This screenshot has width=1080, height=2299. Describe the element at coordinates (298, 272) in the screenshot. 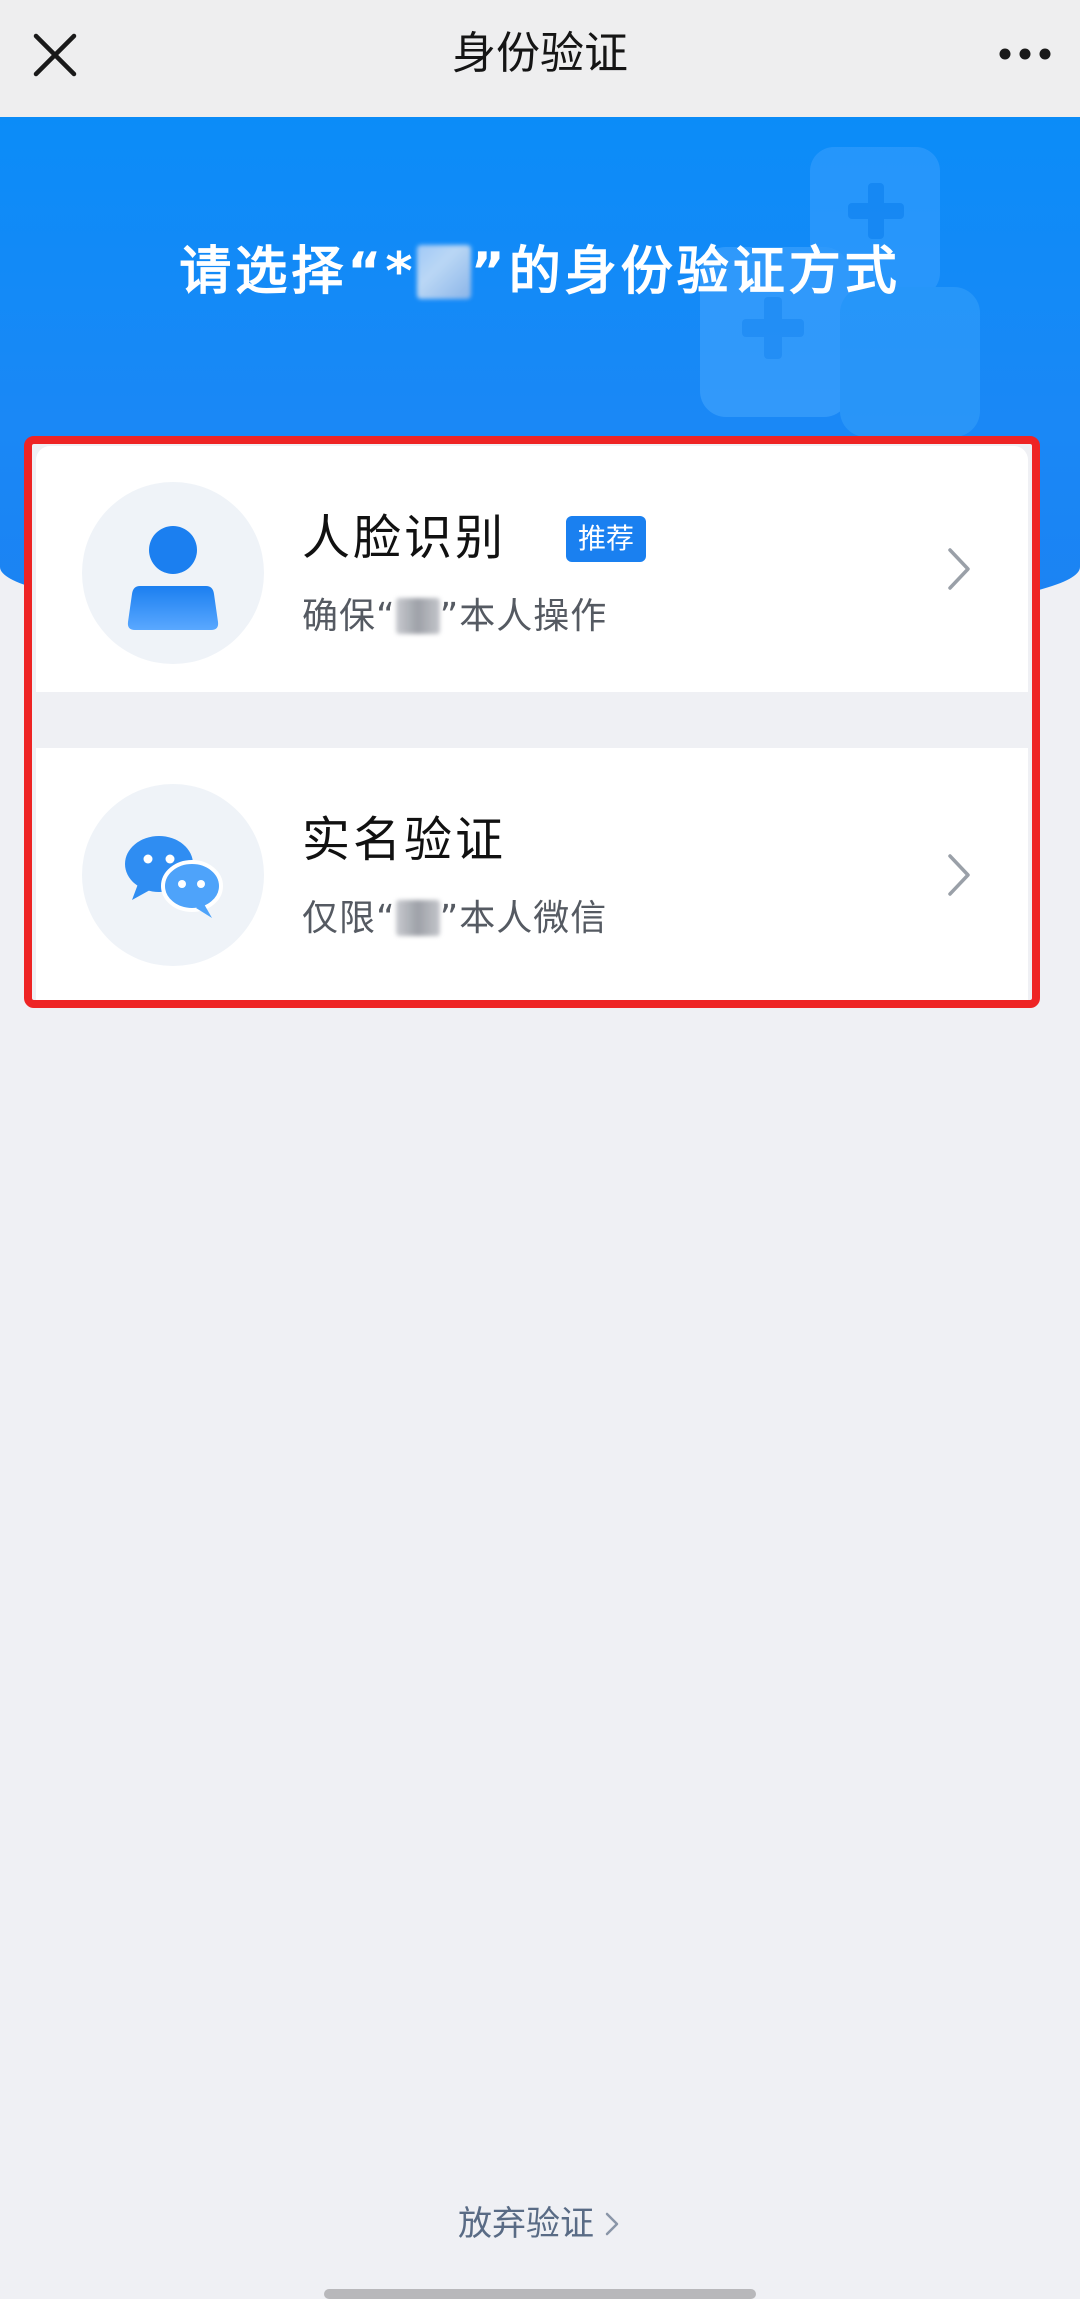

I see `hero-title-prefix: 请选择“*` at that location.